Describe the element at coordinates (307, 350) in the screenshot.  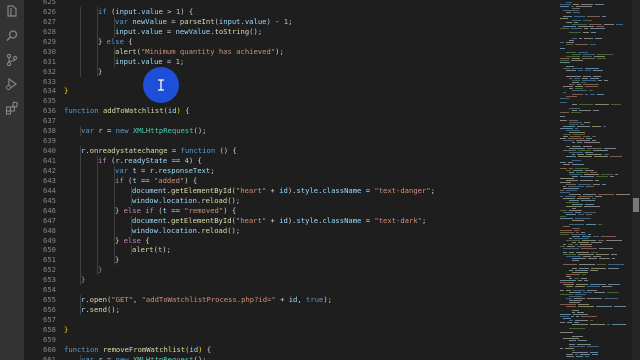
I see `code-line: function removeFromWatchlist(id) {` at that location.